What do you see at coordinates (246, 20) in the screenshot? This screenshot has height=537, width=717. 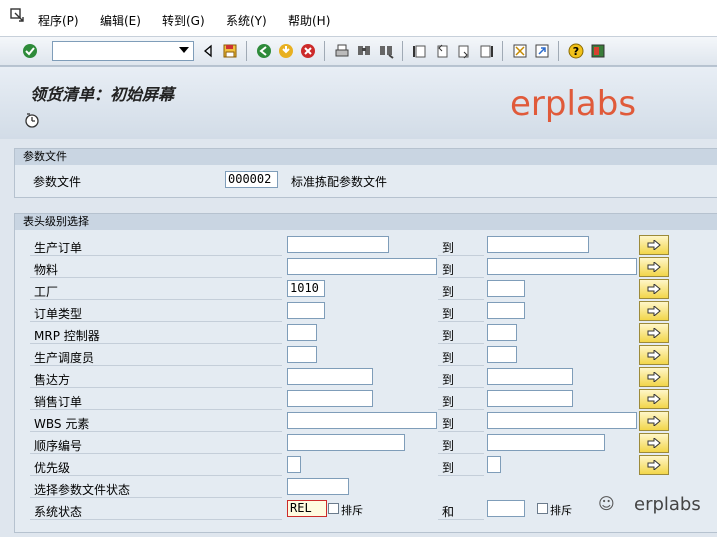 I see `menu-system: 系统(Y)` at bounding box center [246, 20].